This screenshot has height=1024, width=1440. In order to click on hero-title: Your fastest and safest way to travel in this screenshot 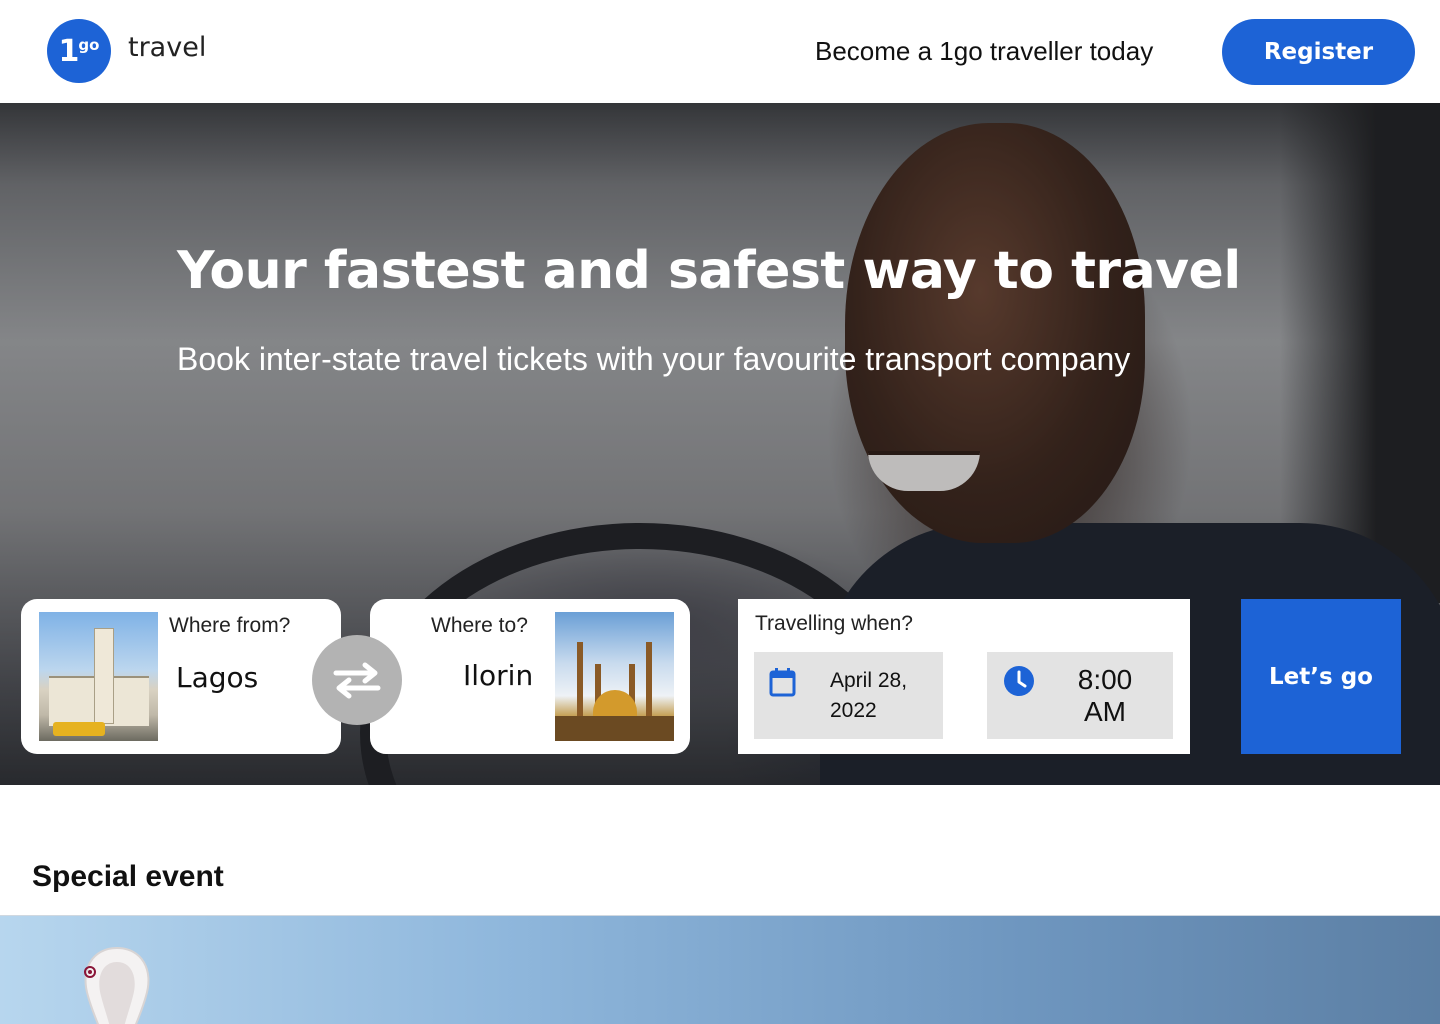, I will do `click(709, 271)`.